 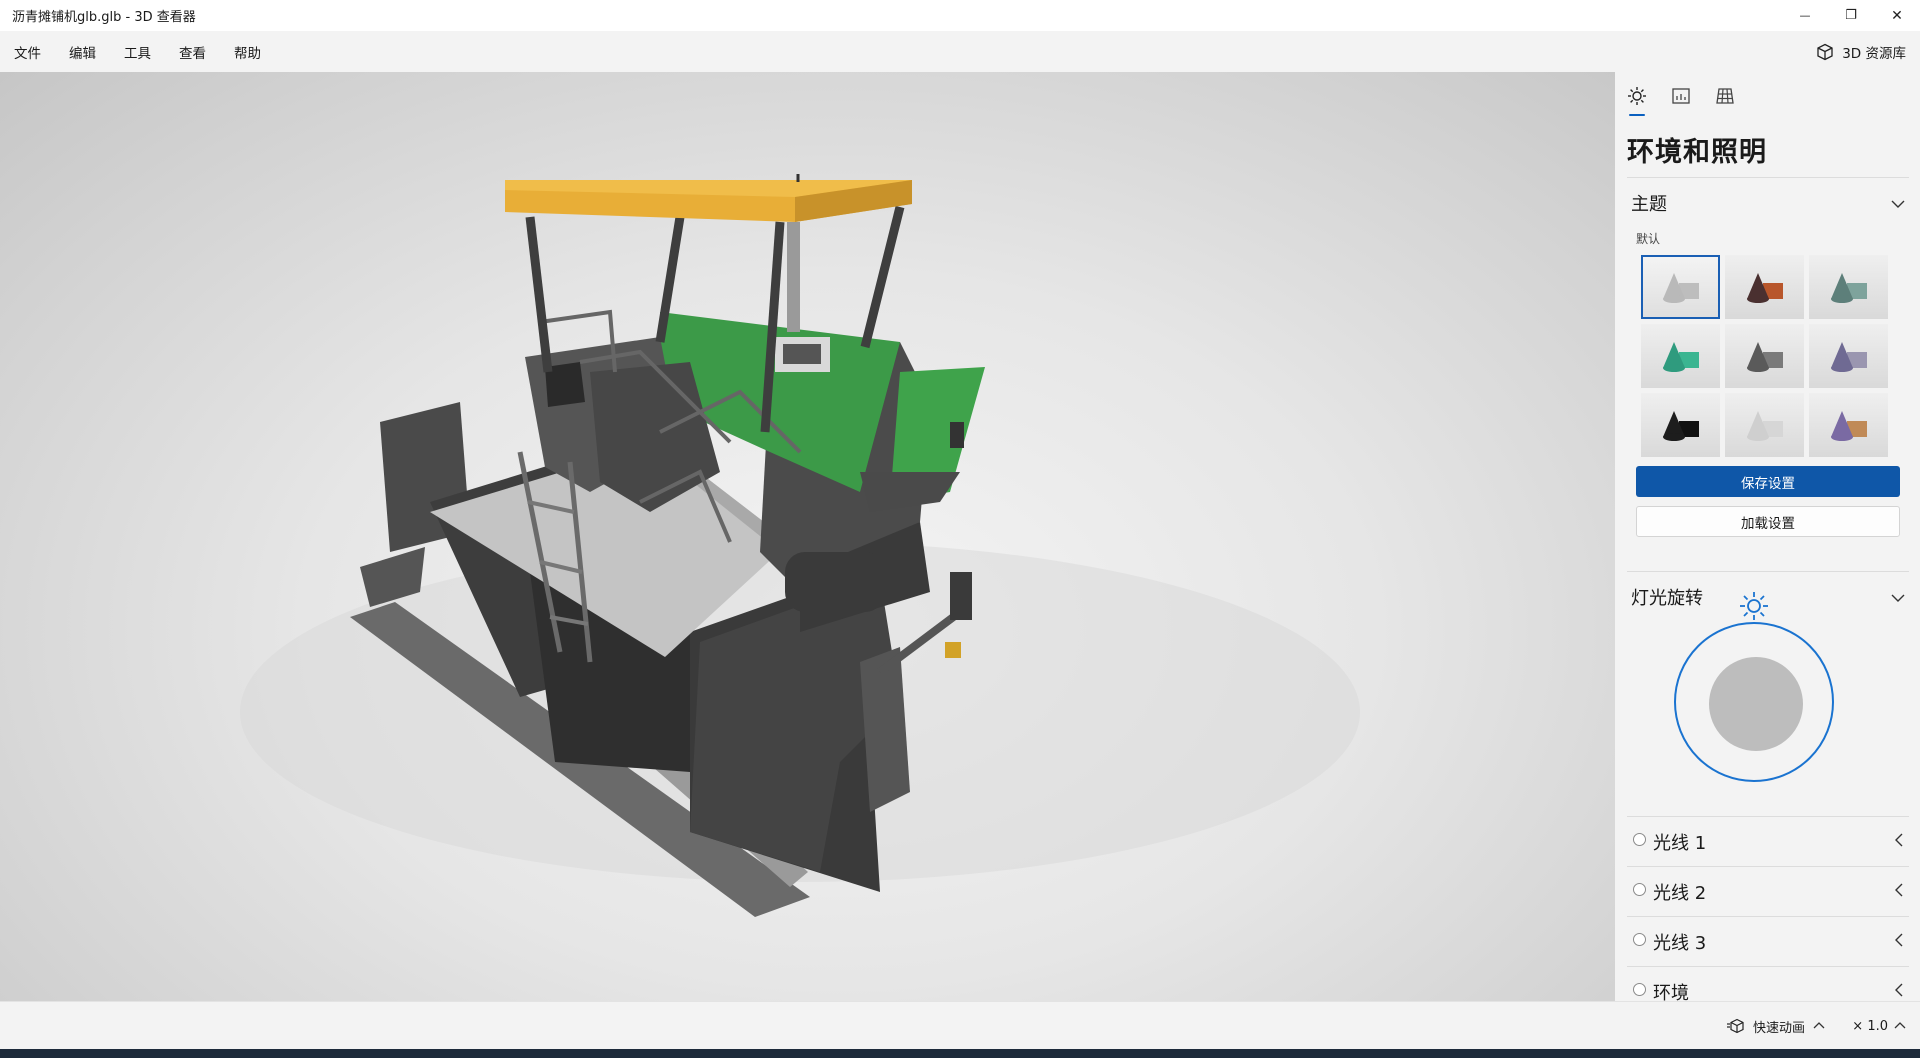 I want to click on tab-stats, so click(x=1681, y=96).